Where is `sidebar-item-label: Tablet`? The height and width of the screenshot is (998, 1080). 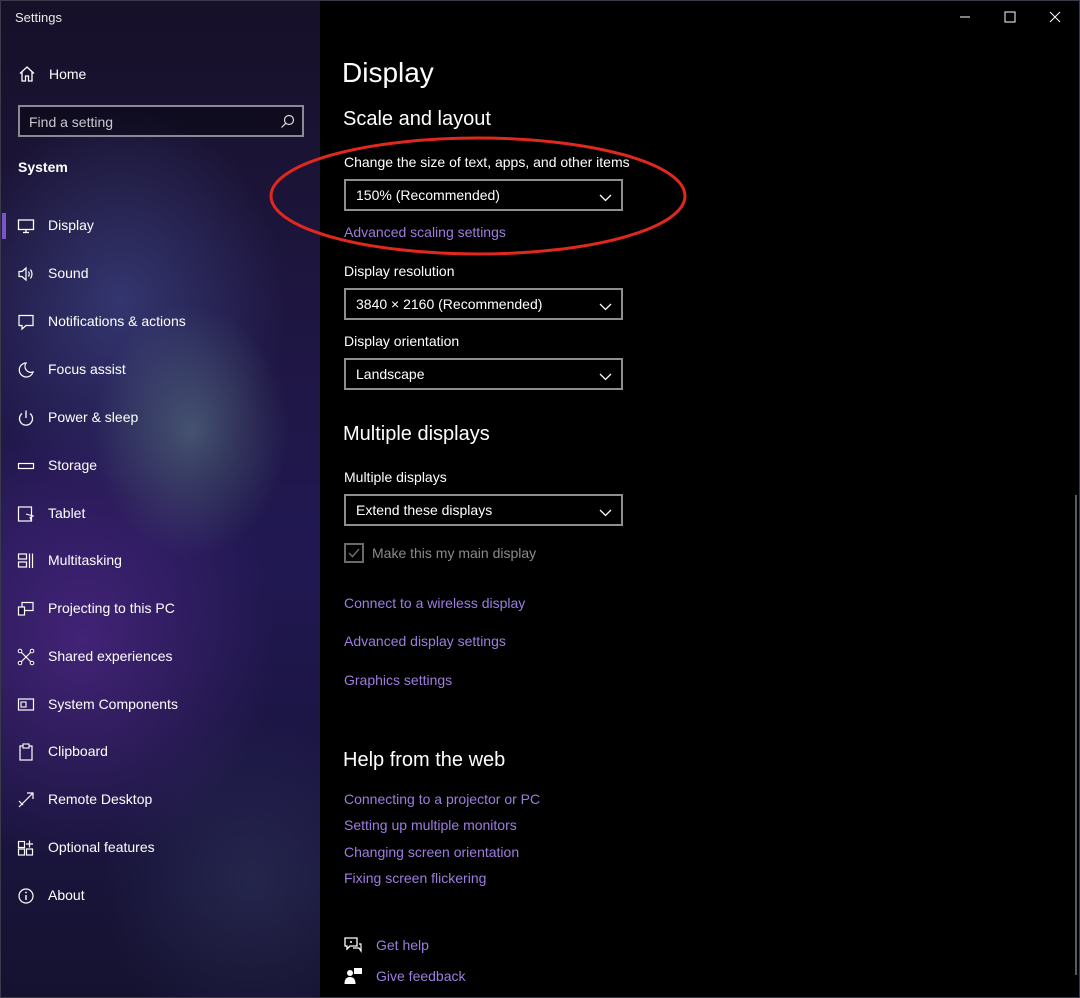
sidebar-item-label: Tablet is located at coordinates (67, 513).